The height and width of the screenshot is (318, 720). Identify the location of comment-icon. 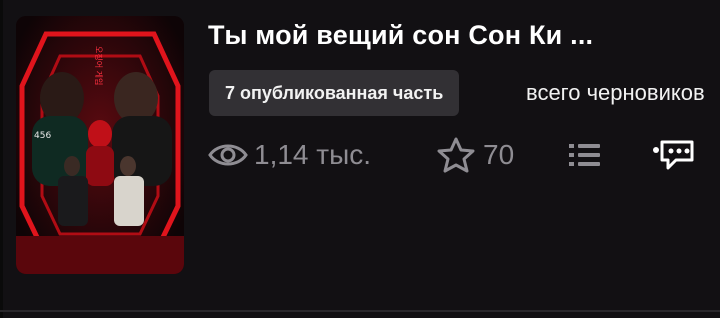
(673, 155).